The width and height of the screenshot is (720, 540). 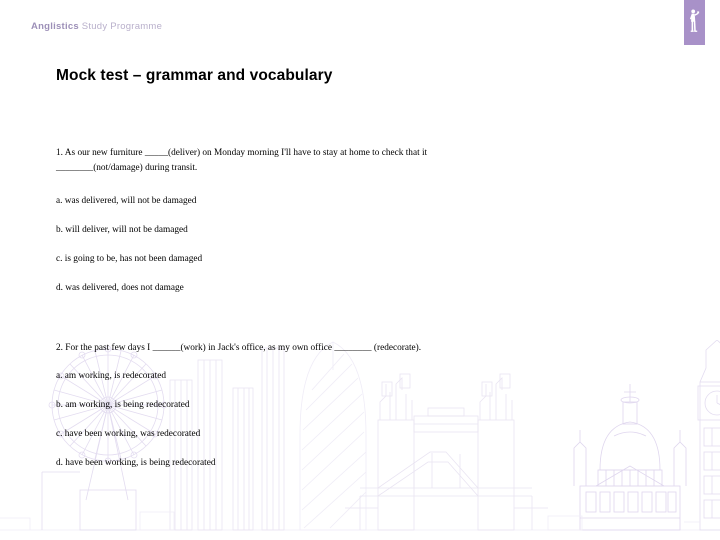 What do you see at coordinates (694, 22) in the screenshot?
I see `standing-figure-icon` at bounding box center [694, 22].